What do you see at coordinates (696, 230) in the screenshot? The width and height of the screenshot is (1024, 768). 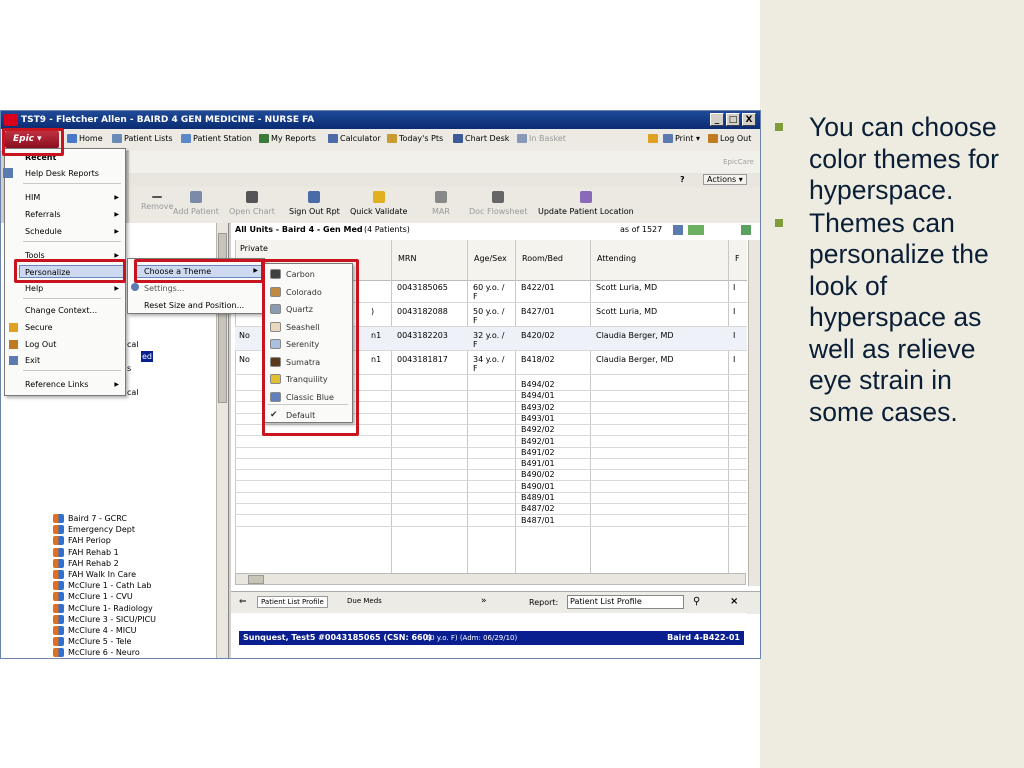 I see `view-options-icon` at bounding box center [696, 230].